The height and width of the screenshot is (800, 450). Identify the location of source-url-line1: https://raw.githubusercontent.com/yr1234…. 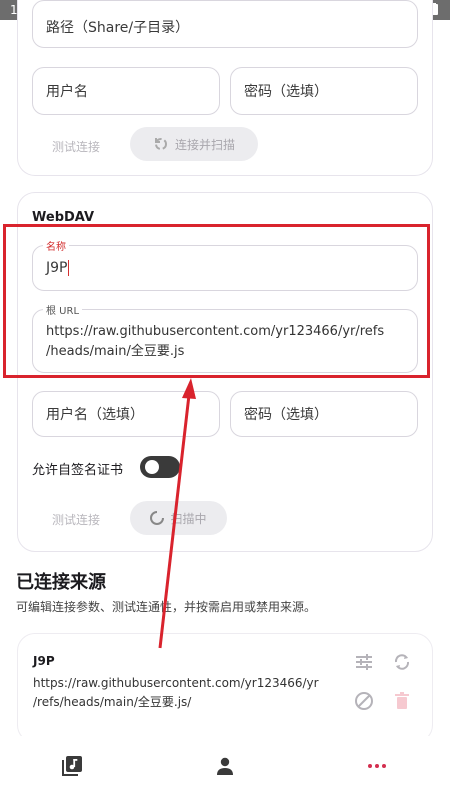
(176, 683).